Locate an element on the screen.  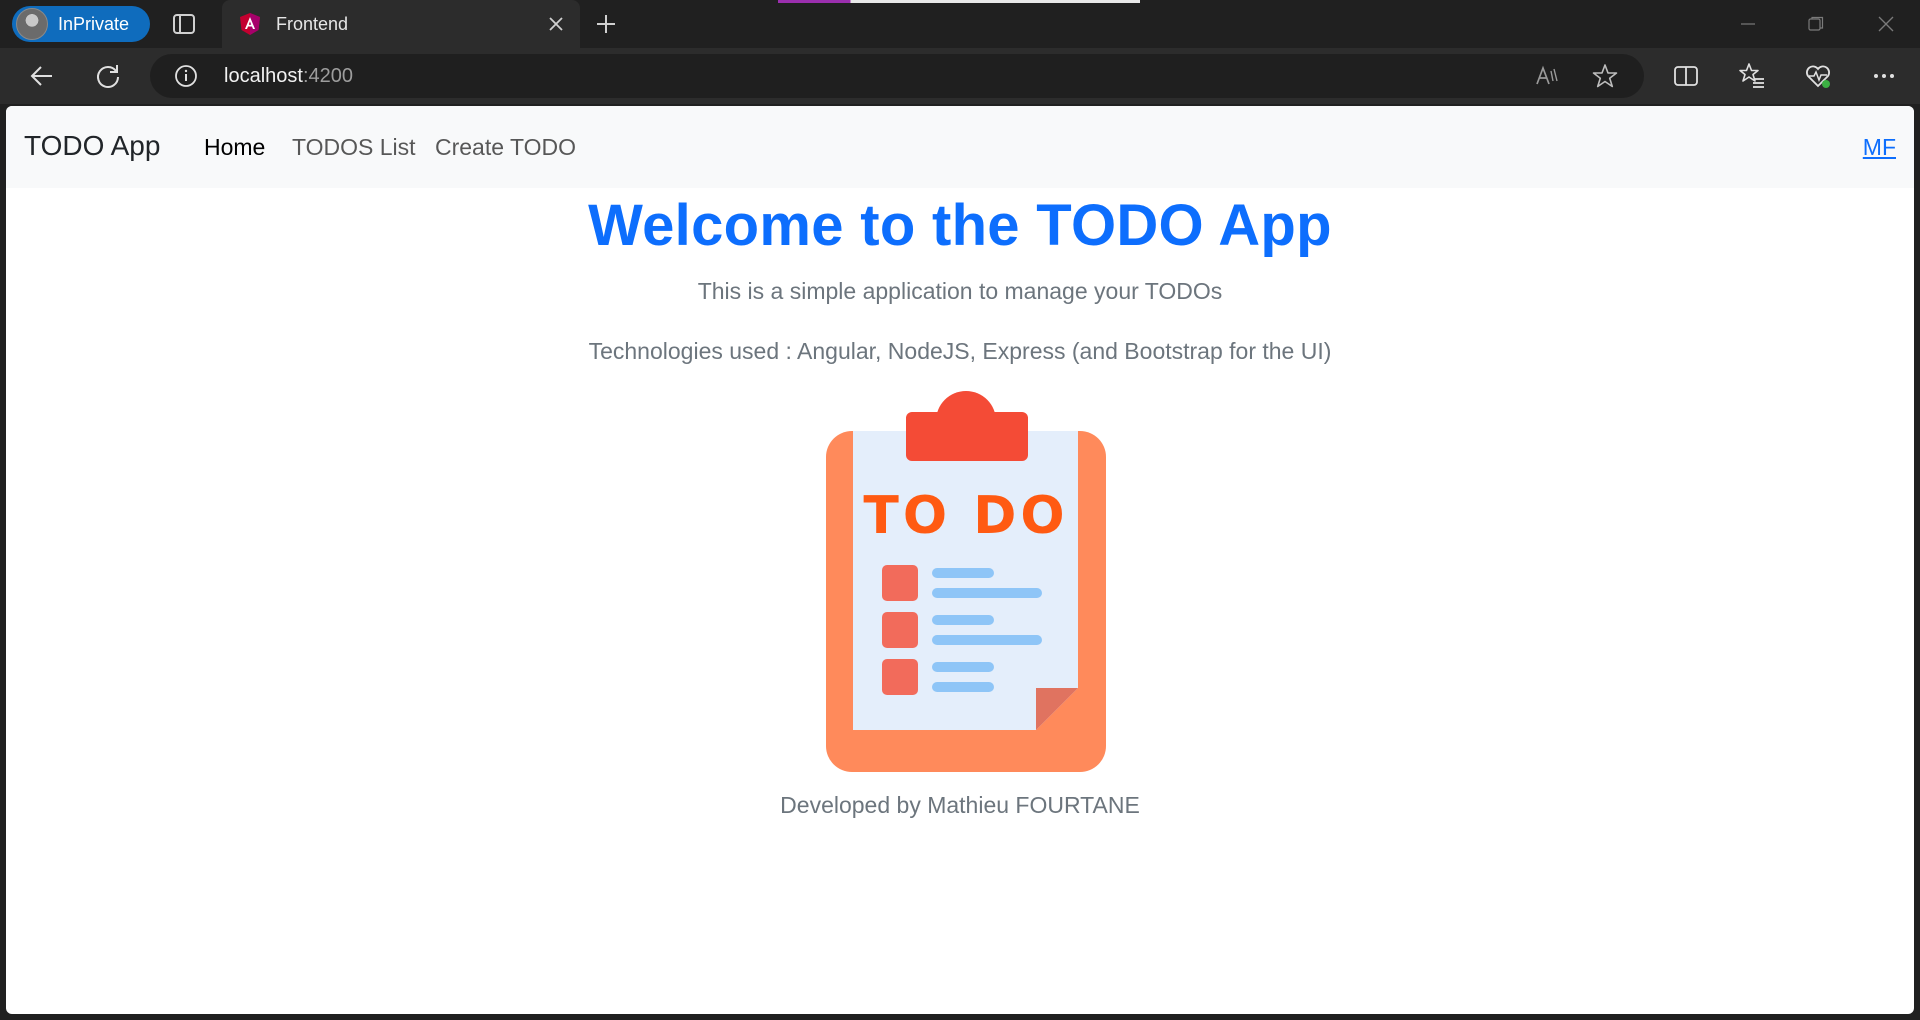
app-navbar: TODO App Home TODOS List Create TODO MF is located at coordinates (960, 147).